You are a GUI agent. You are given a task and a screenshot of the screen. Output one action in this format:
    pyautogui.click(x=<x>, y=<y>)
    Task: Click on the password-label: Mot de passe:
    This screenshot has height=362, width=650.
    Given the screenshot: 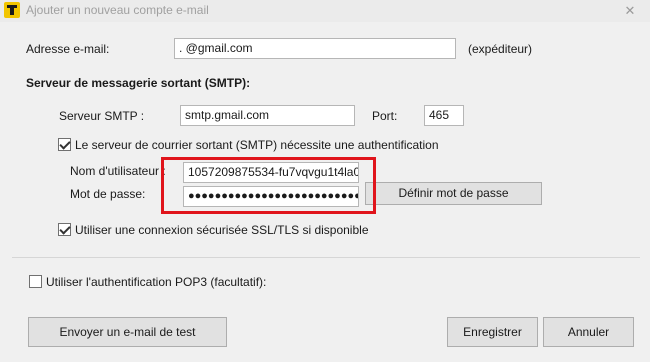 What is the action you would take?
    pyautogui.click(x=108, y=194)
    